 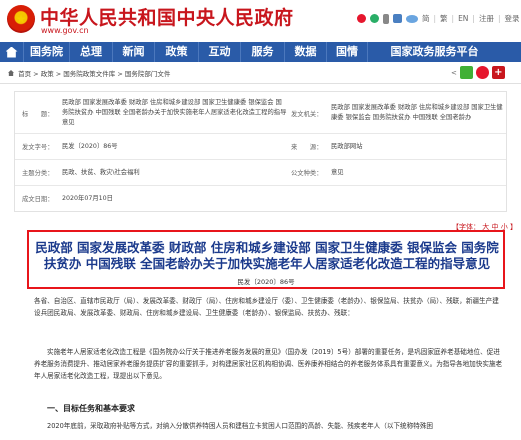 What do you see at coordinates (386, 18) in the screenshot?
I see `mobile-icon` at bounding box center [386, 18].